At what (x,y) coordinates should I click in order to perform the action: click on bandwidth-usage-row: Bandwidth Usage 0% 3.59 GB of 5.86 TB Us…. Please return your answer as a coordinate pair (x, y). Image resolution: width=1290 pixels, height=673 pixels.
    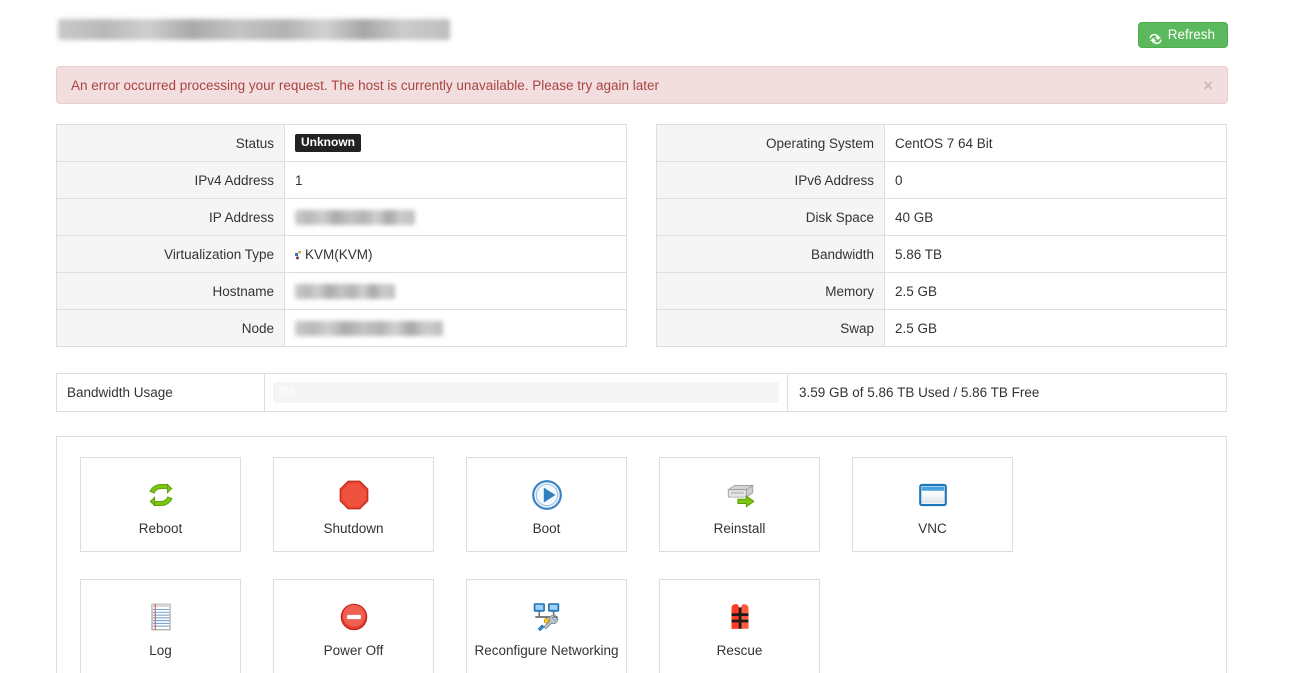
    Looking at the image, I should click on (641, 392).